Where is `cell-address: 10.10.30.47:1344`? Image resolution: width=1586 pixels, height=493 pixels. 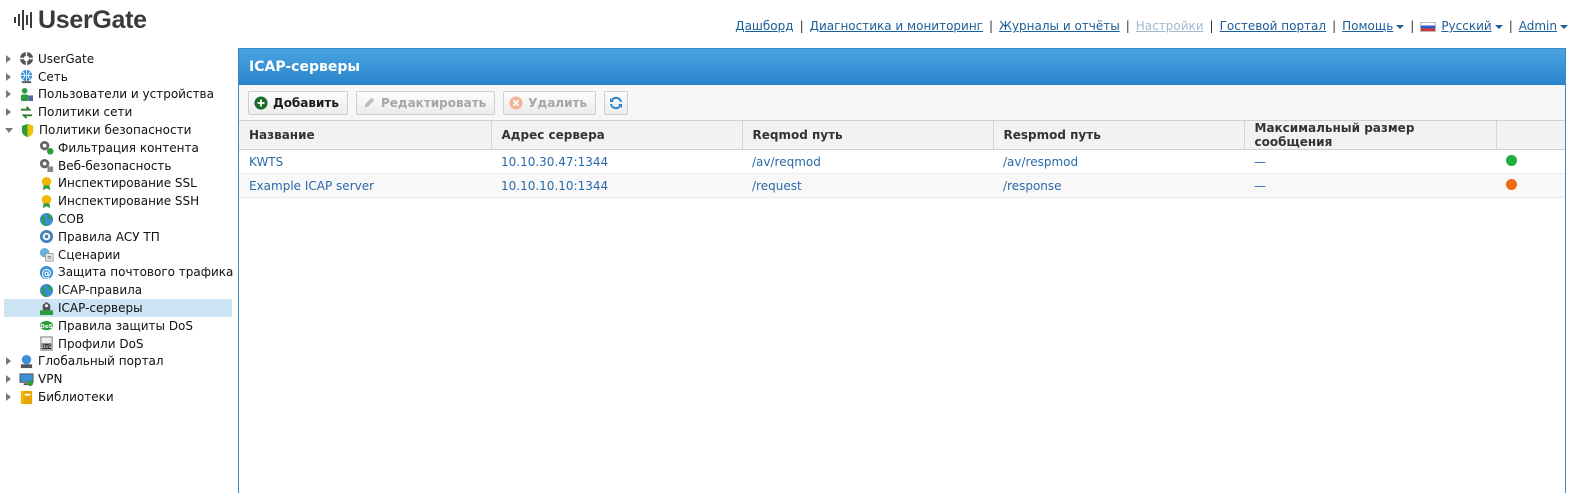 cell-address: 10.10.30.47:1344 is located at coordinates (616, 161).